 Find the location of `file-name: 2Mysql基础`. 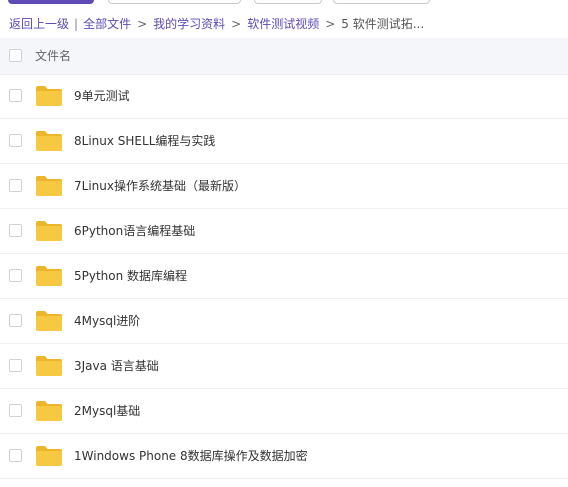

file-name: 2Mysql基础 is located at coordinates (107, 411).